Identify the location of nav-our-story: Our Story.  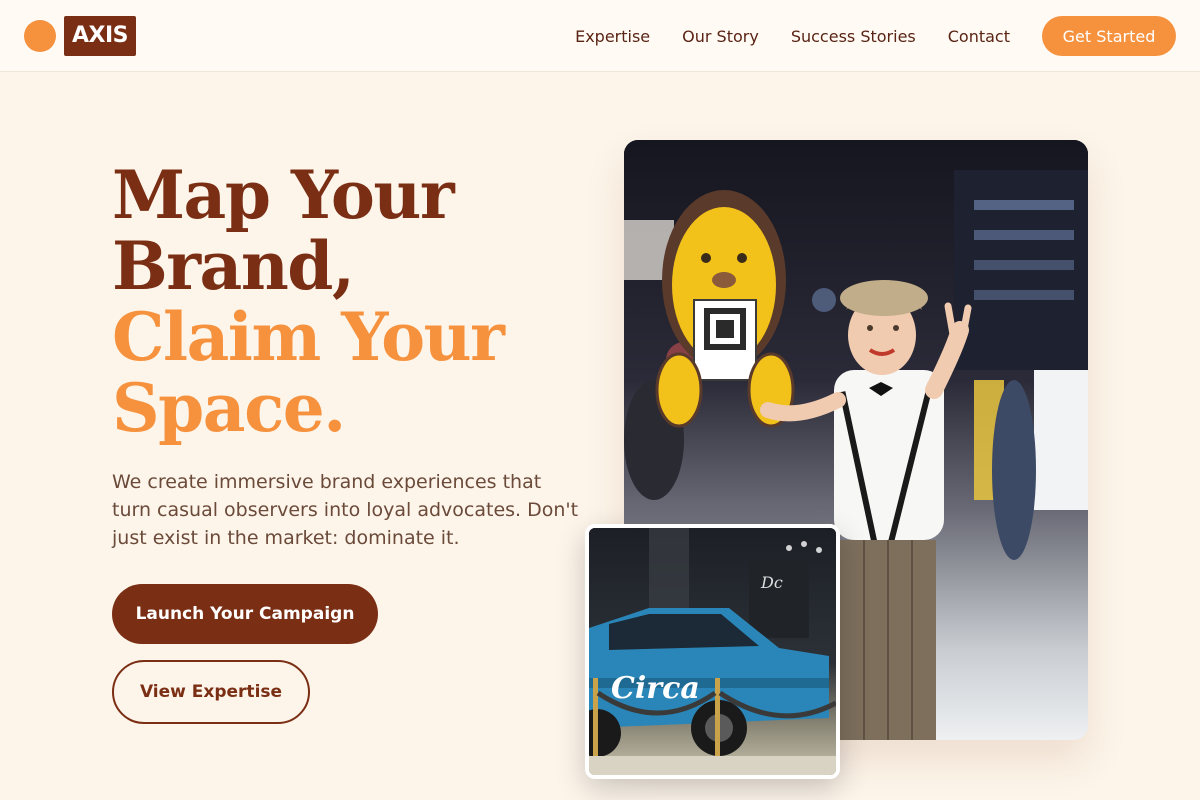
(720, 36).